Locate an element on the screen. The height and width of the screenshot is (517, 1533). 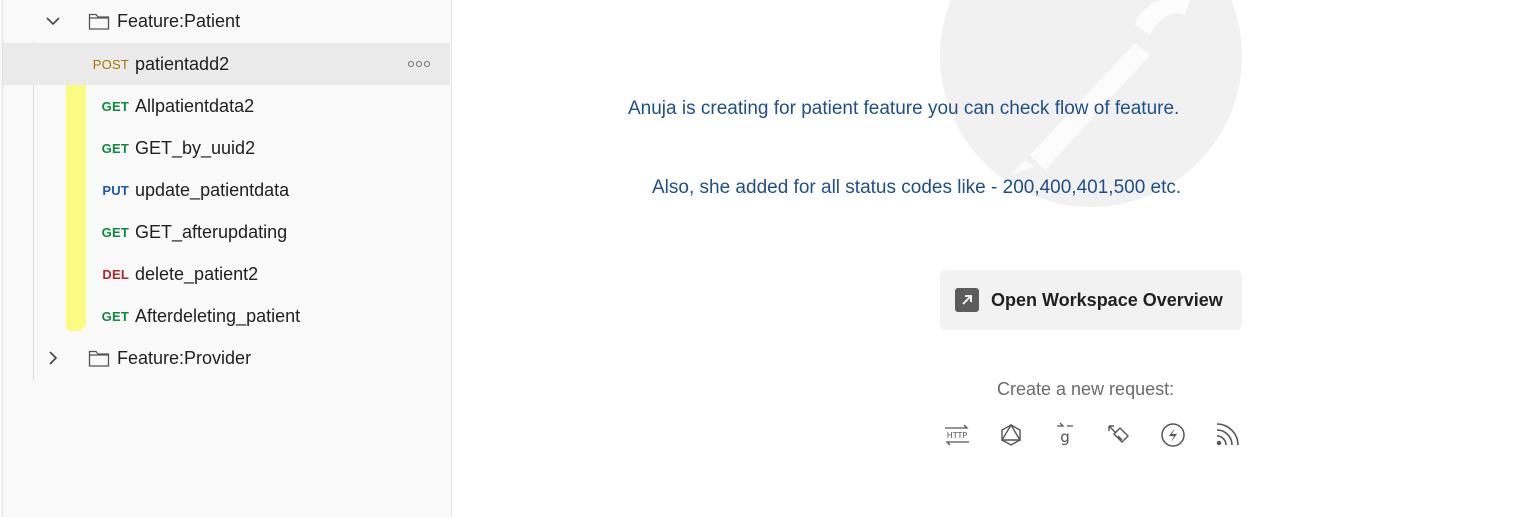
request-row: DEL delete_patient2 is located at coordinates (226, 274).